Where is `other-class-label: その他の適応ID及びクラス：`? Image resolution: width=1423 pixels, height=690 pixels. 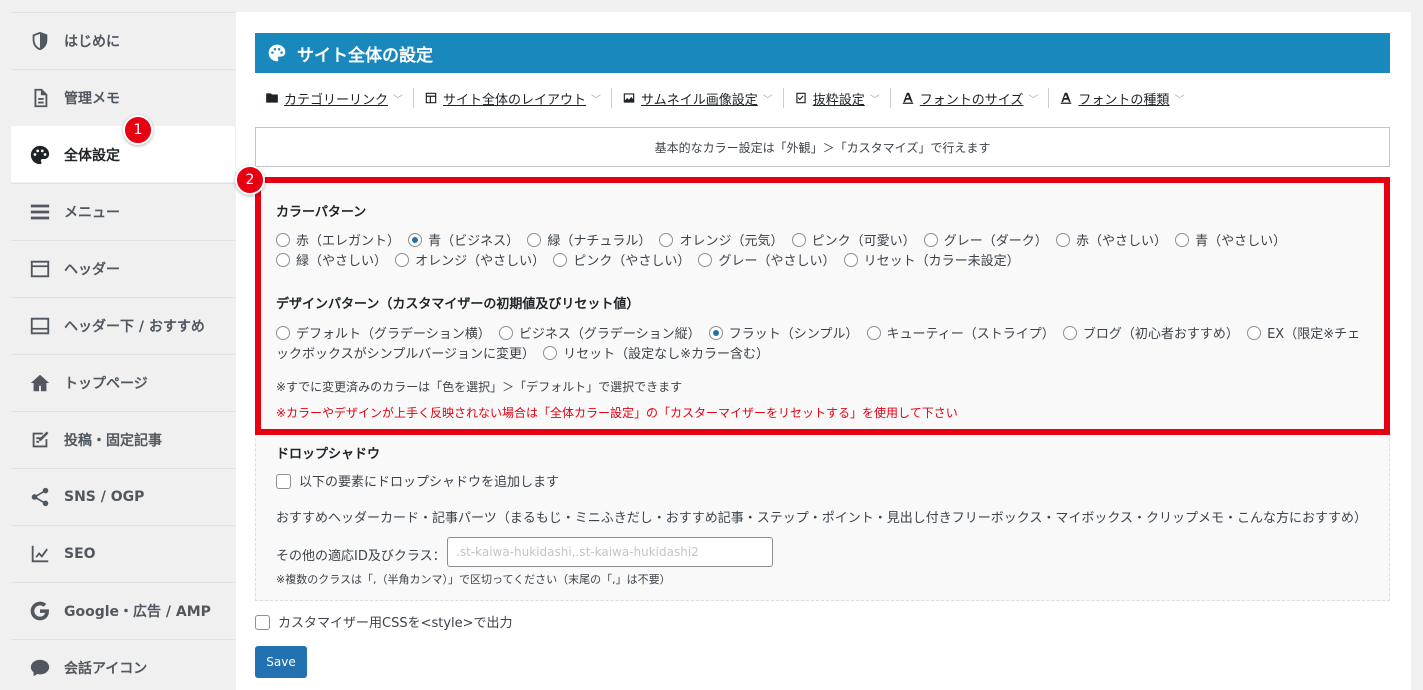
other-class-label: その他の適応ID及びクラス： is located at coordinates (361, 556).